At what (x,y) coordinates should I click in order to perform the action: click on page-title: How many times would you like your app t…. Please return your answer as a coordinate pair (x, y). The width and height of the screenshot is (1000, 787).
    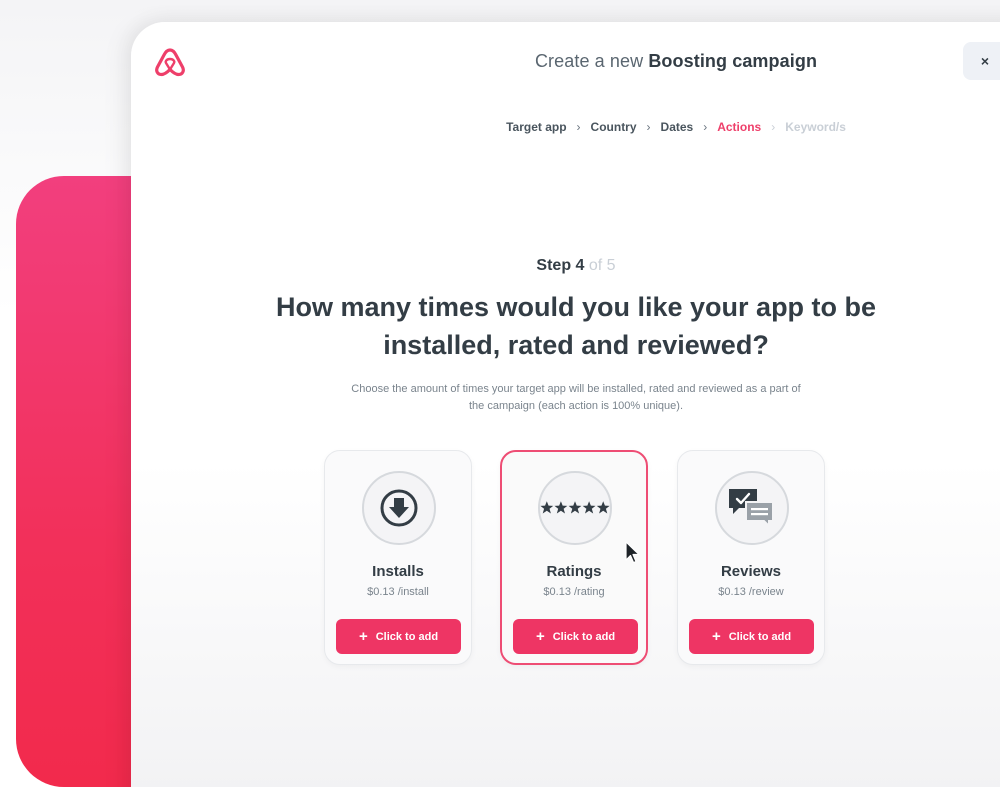
    Looking at the image, I should click on (576, 326).